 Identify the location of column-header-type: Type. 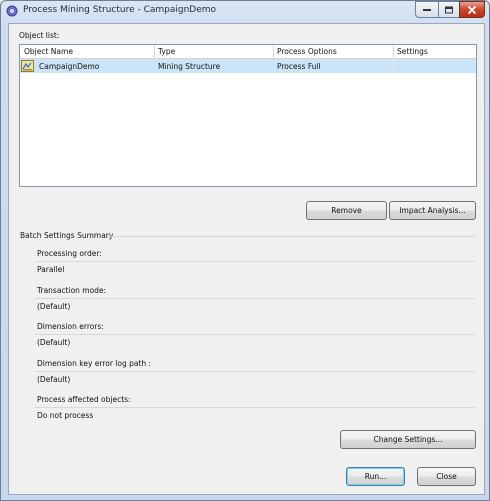
(166, 51).